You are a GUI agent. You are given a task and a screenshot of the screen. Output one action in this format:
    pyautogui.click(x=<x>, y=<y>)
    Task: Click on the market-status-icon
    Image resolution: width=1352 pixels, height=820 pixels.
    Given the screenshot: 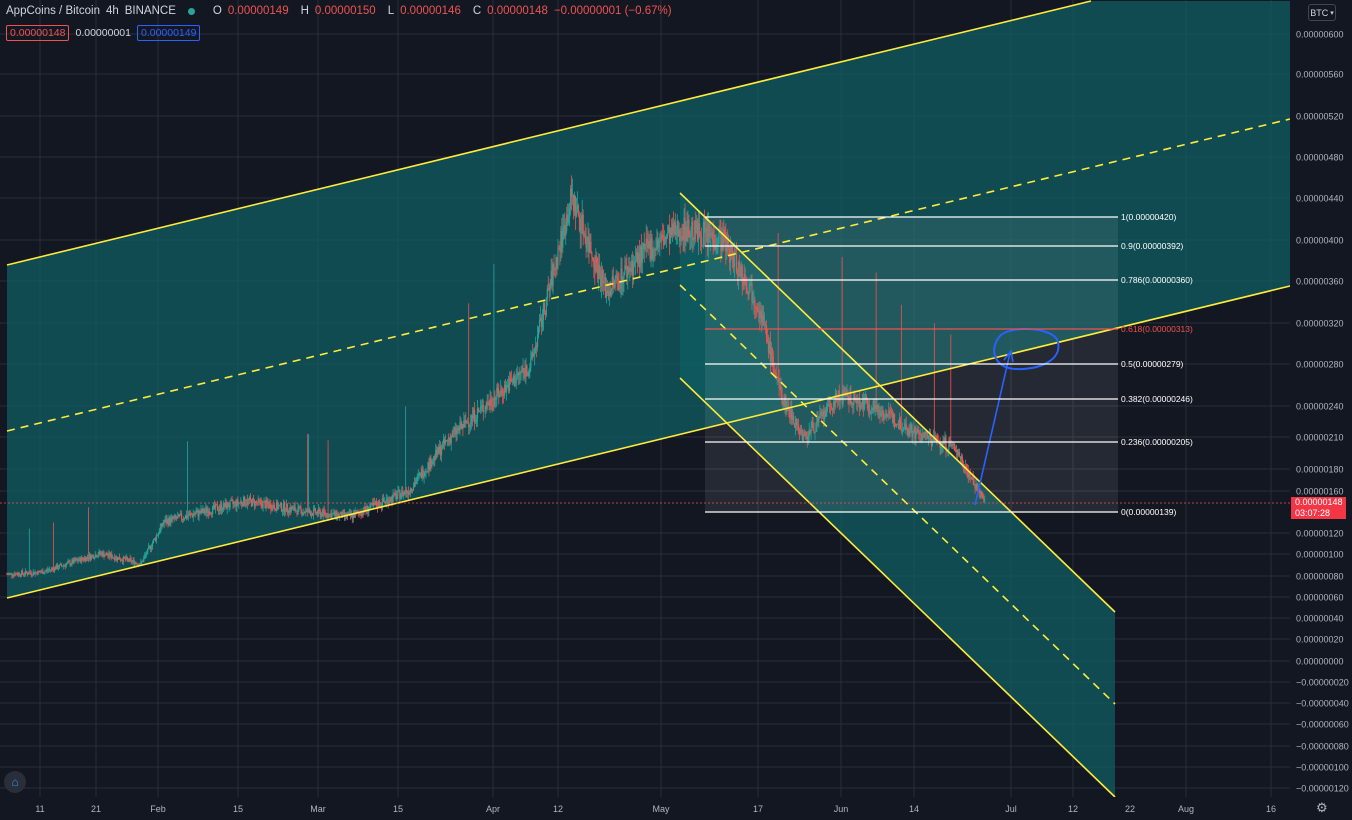 What is the action you would take?
    pyautogui.click(x=191, y=11)
    